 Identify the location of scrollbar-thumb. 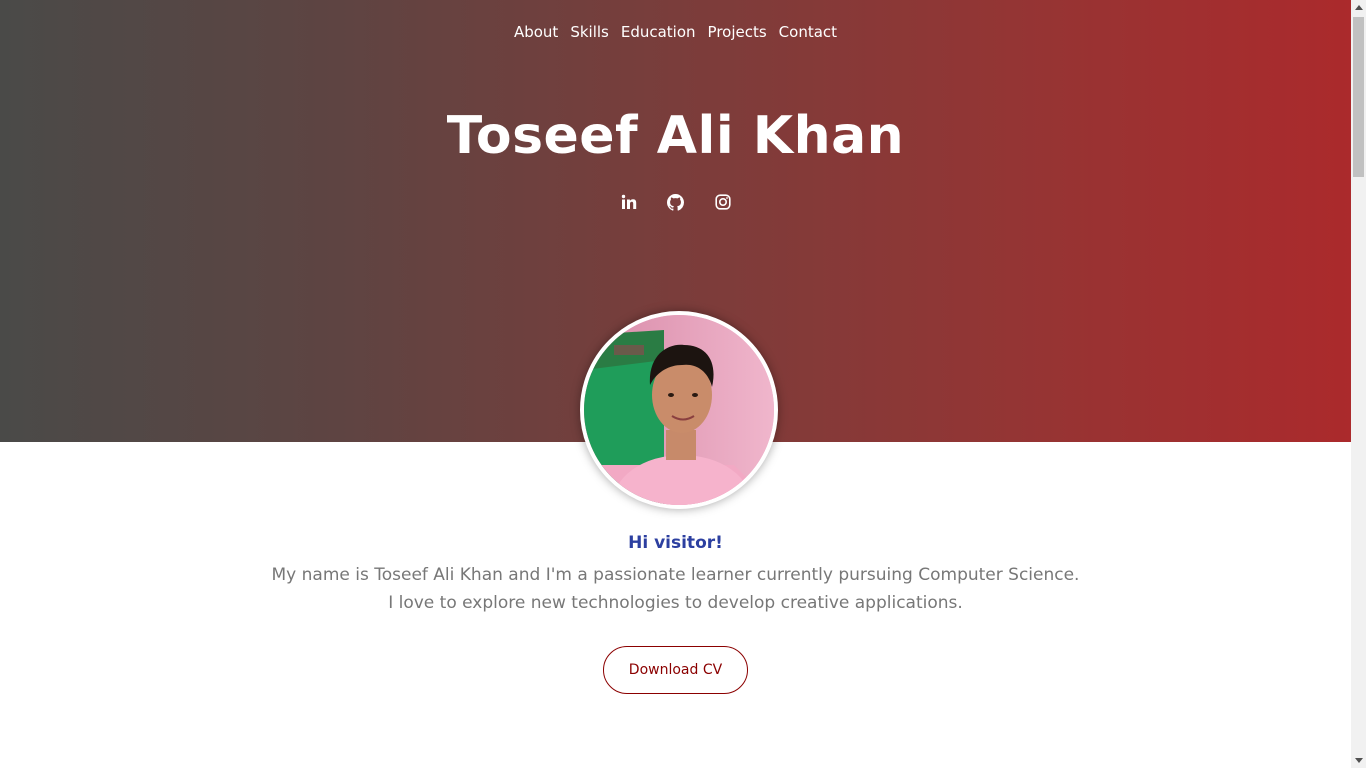
(1358, 97).